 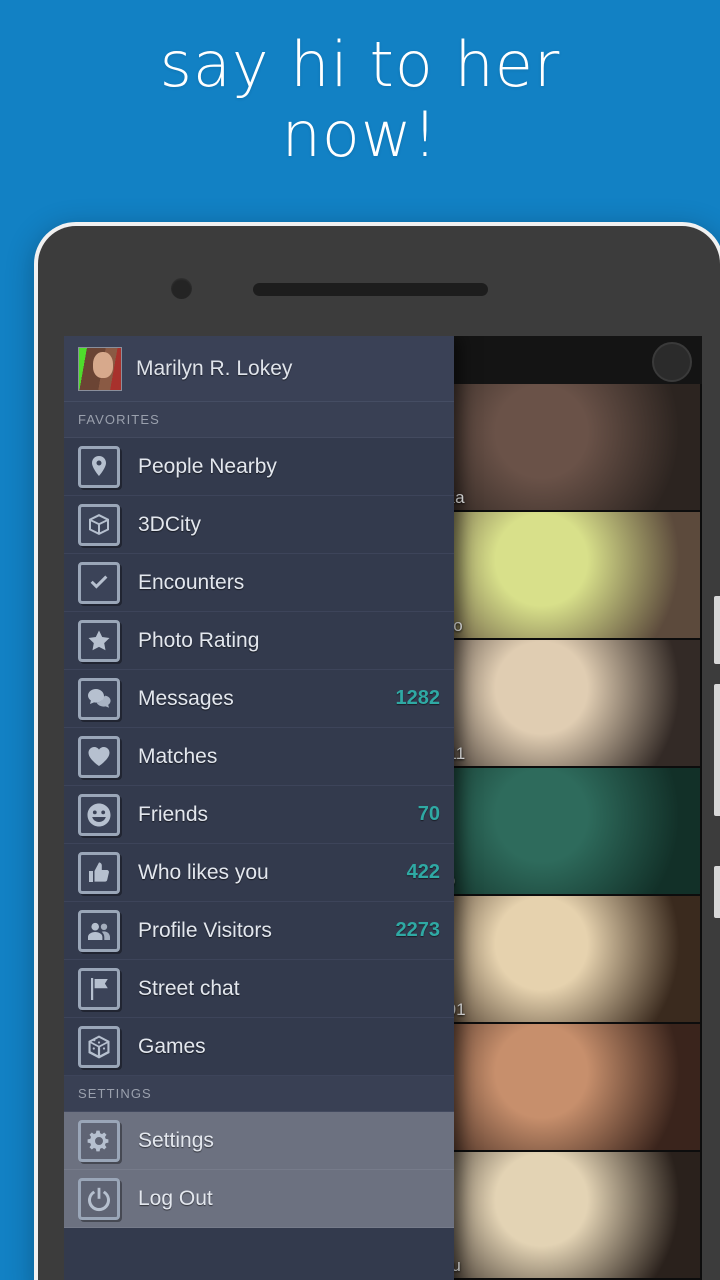 I want to click on menu-item-label: Encounters, so click(x=191, y=582).